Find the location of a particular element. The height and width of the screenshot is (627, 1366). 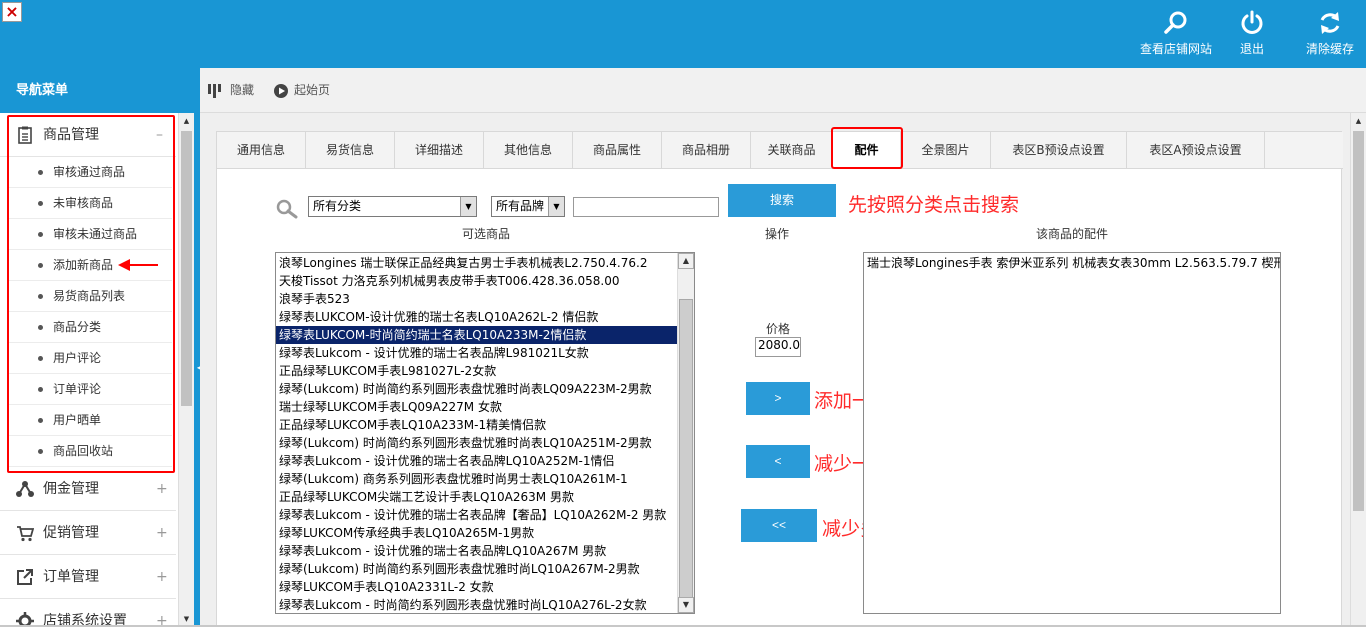

brand-select-value: 所有品牌 is located at coordinates (520, 206).